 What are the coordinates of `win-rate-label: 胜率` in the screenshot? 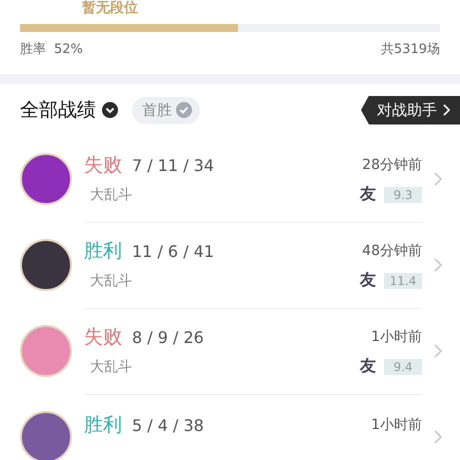 It's located at (33, 49).